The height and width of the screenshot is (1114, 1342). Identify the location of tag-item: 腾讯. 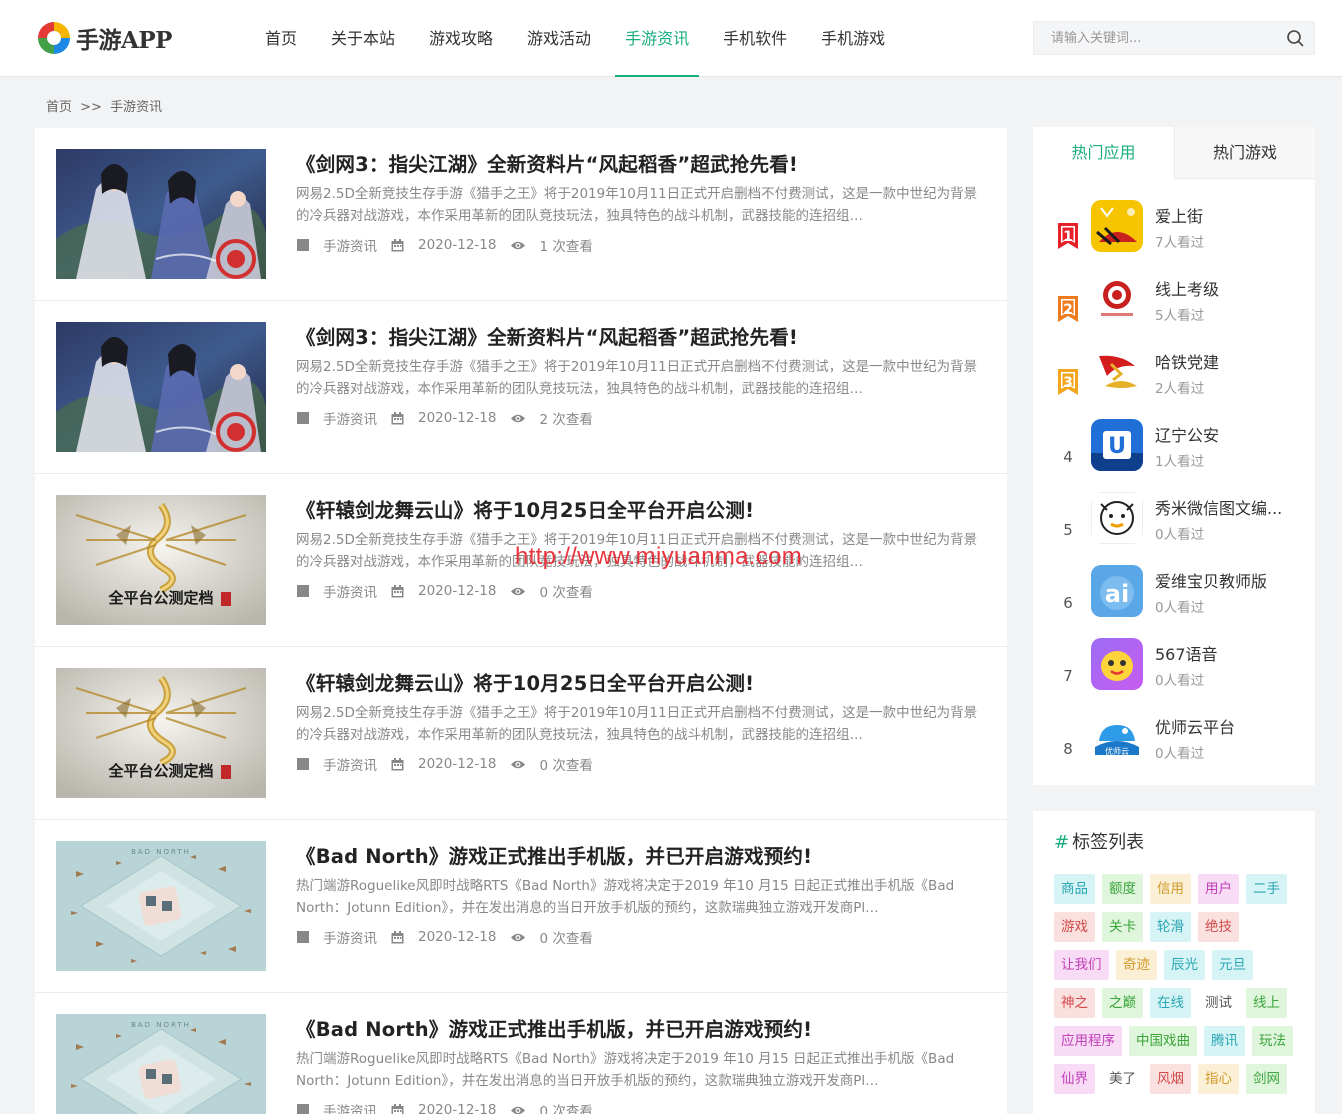
(1224, 1041).